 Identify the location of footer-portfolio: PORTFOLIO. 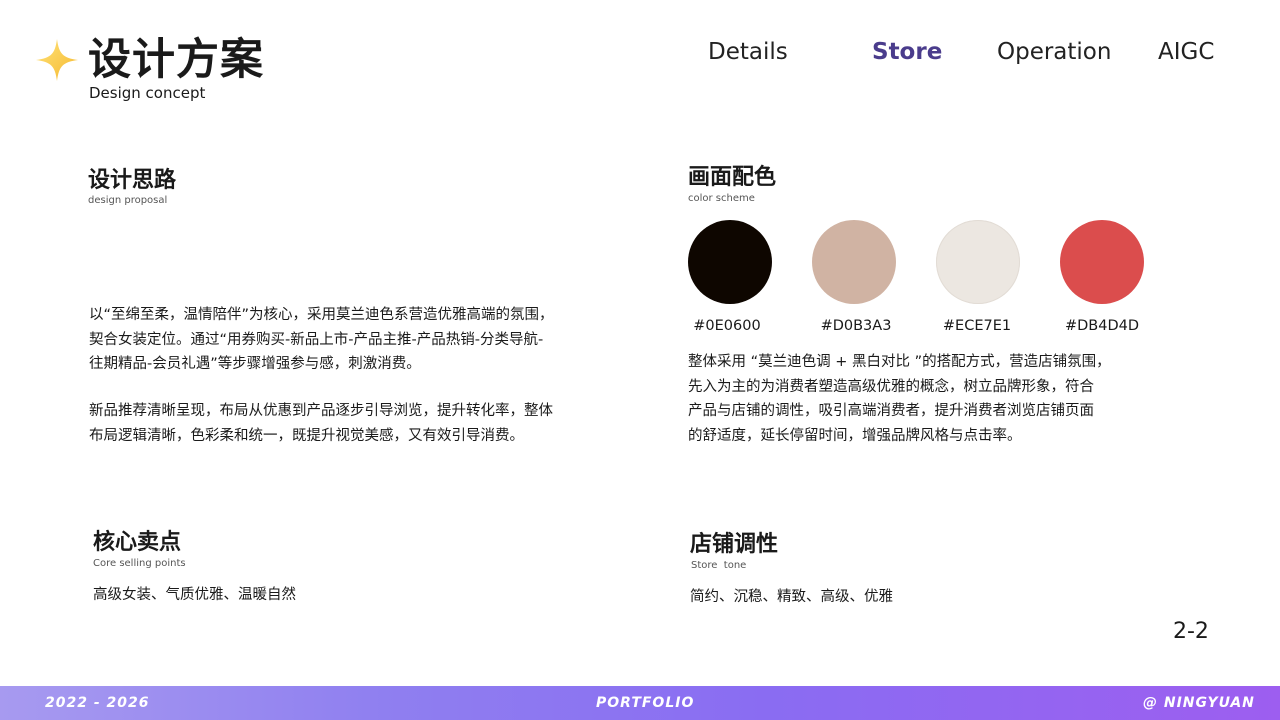
(645, 703).